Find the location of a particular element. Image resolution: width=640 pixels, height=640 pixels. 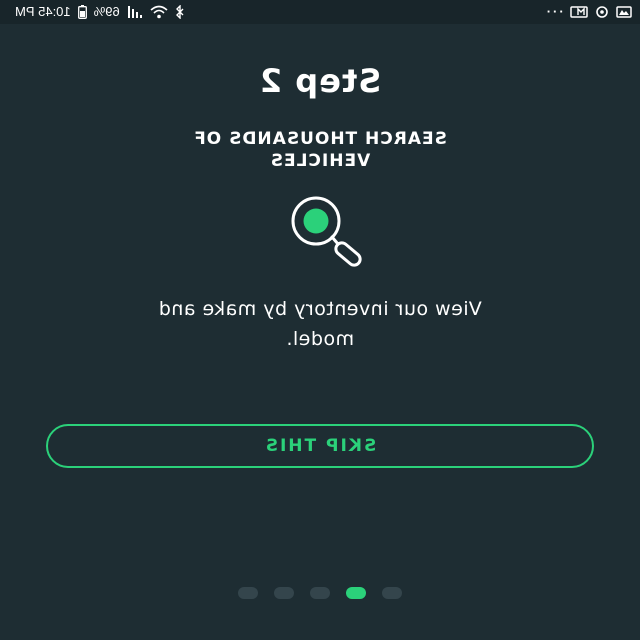

pagination-dots is located at coordinates (320, 593).